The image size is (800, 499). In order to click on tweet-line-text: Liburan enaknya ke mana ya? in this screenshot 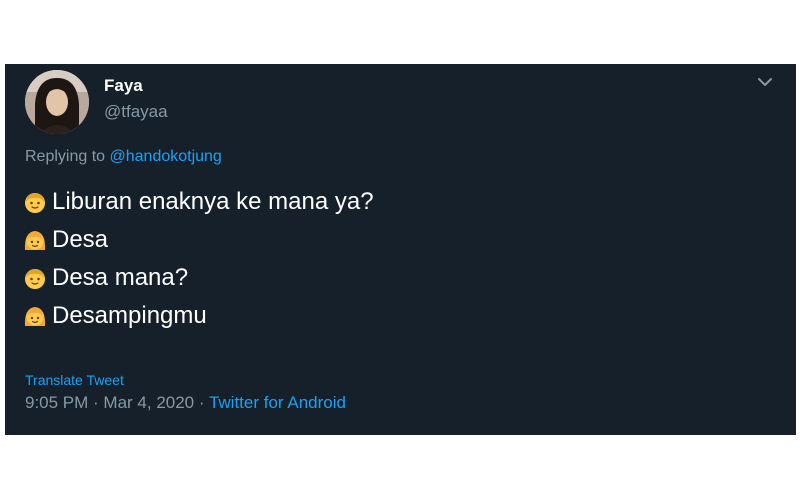, I will do `click(213, 201)`.